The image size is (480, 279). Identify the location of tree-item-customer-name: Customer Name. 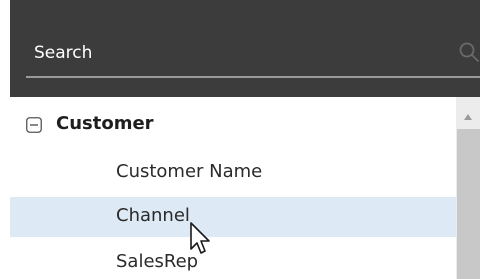
(233, 173).